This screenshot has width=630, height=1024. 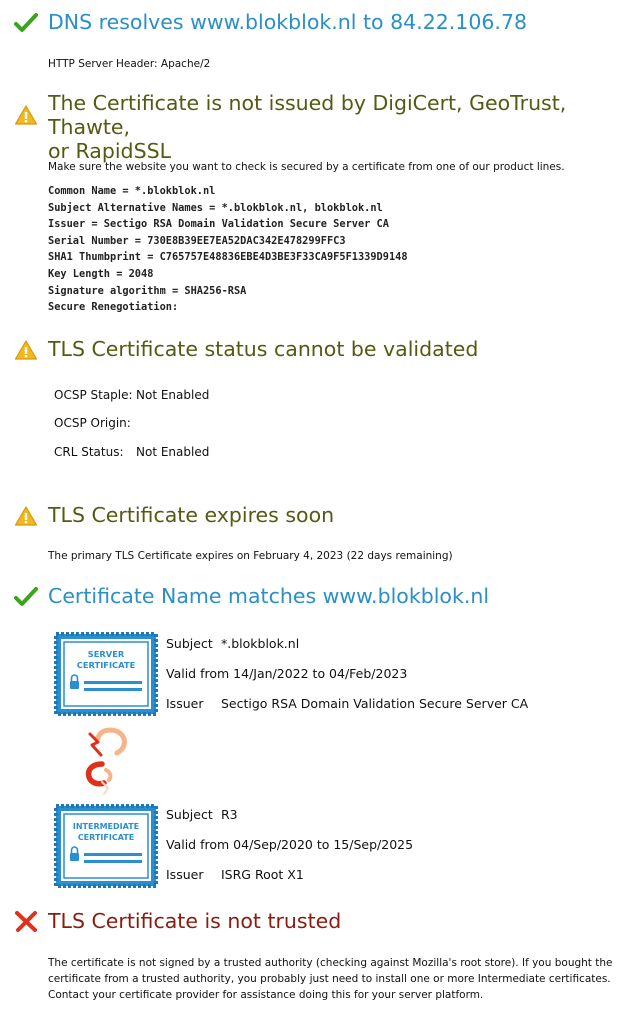 I want to click on intermediate-badge-line2: CERTIFICATE, so click(x=106, y=837).